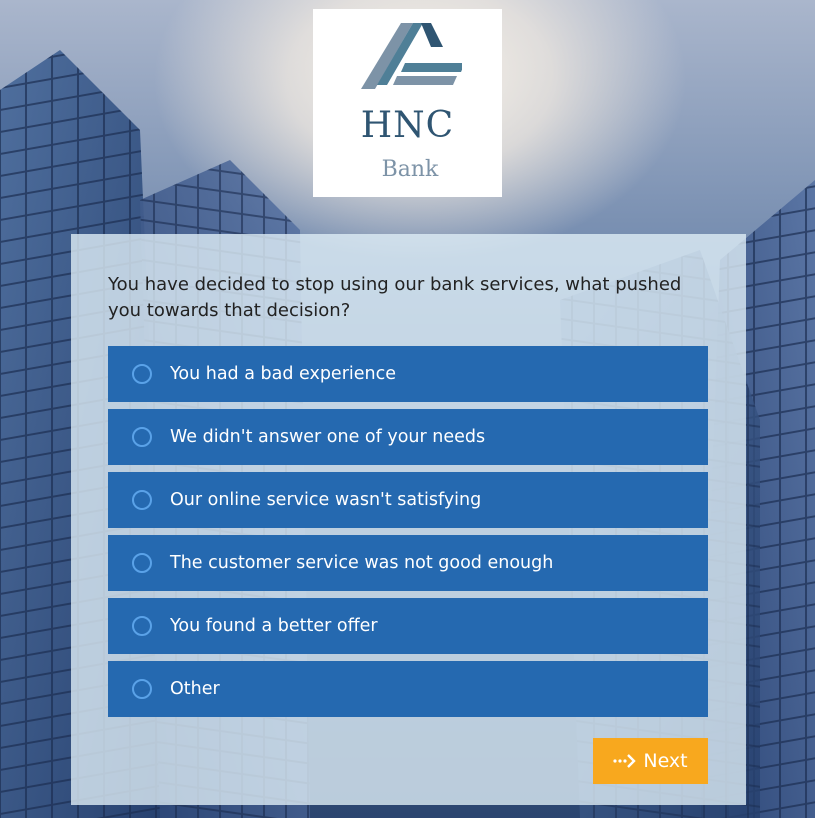 The height and width of the screenshot is (818, 815). I want to click on option-label: You found a better offer, so click(274, 626).